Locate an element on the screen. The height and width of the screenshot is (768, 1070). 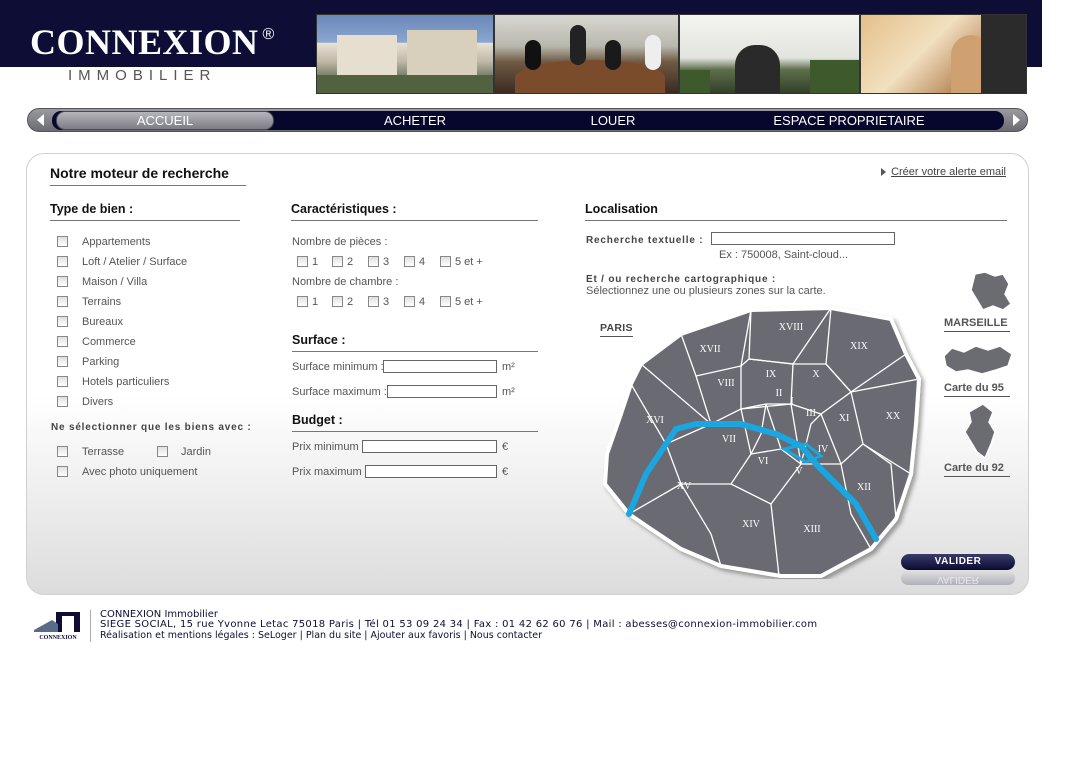
checkbox-pieces-5plus is located at coordinates (445, 261).